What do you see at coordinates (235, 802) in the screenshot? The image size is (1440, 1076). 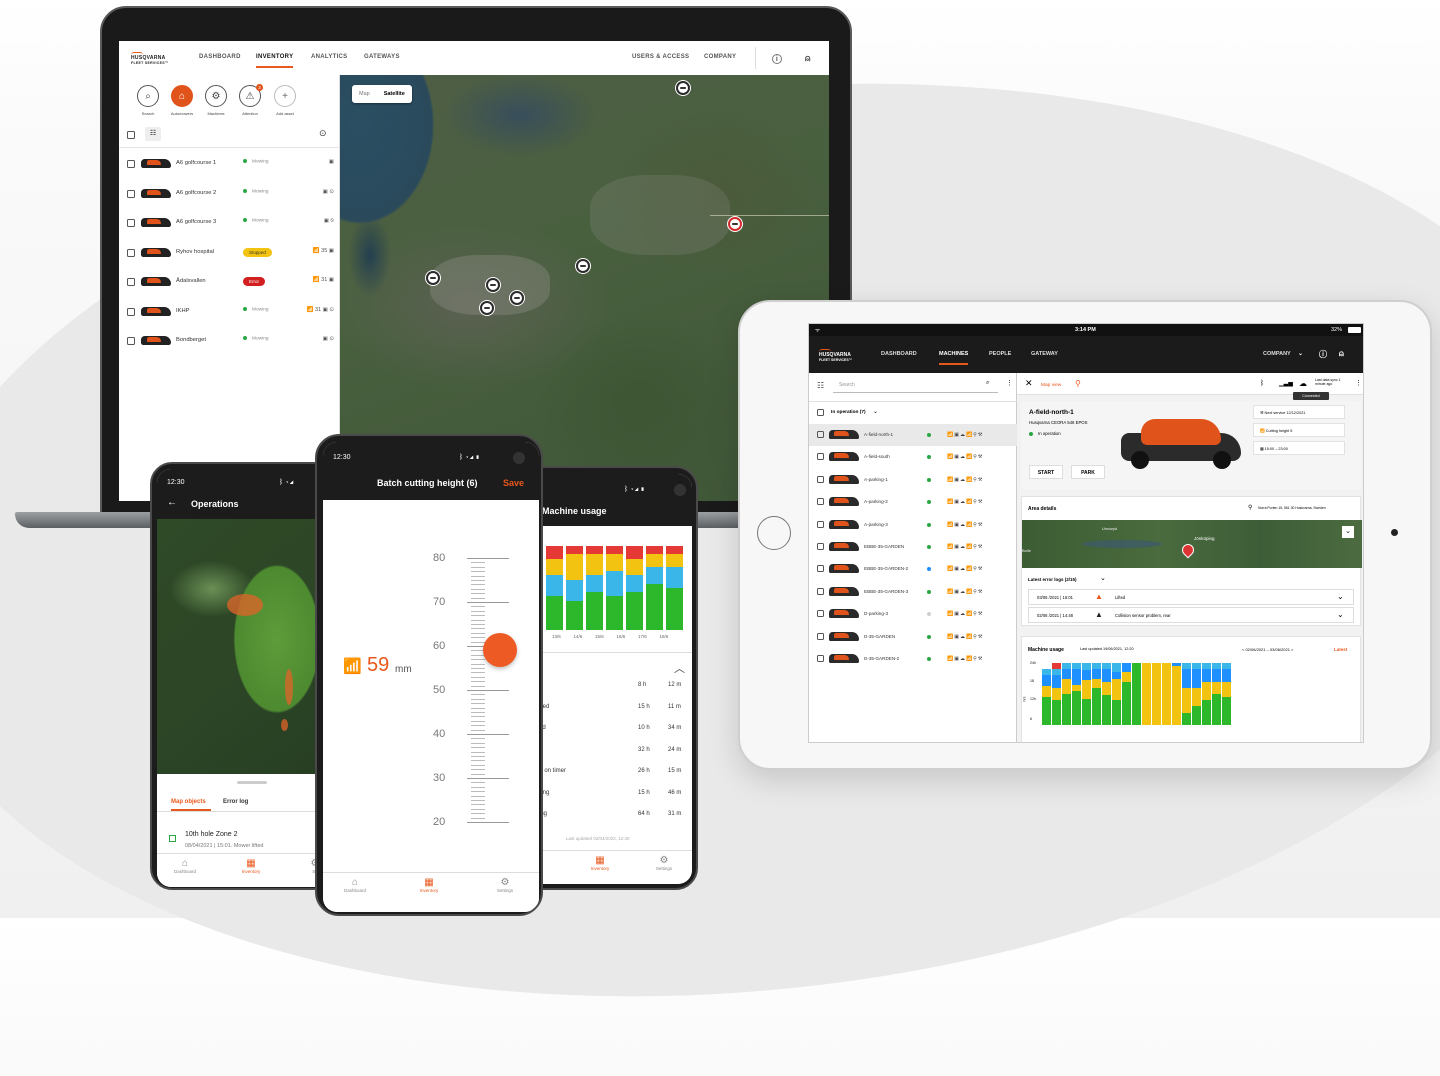 I see `tab-error-log: Error log` at bounding box center [235, 802].